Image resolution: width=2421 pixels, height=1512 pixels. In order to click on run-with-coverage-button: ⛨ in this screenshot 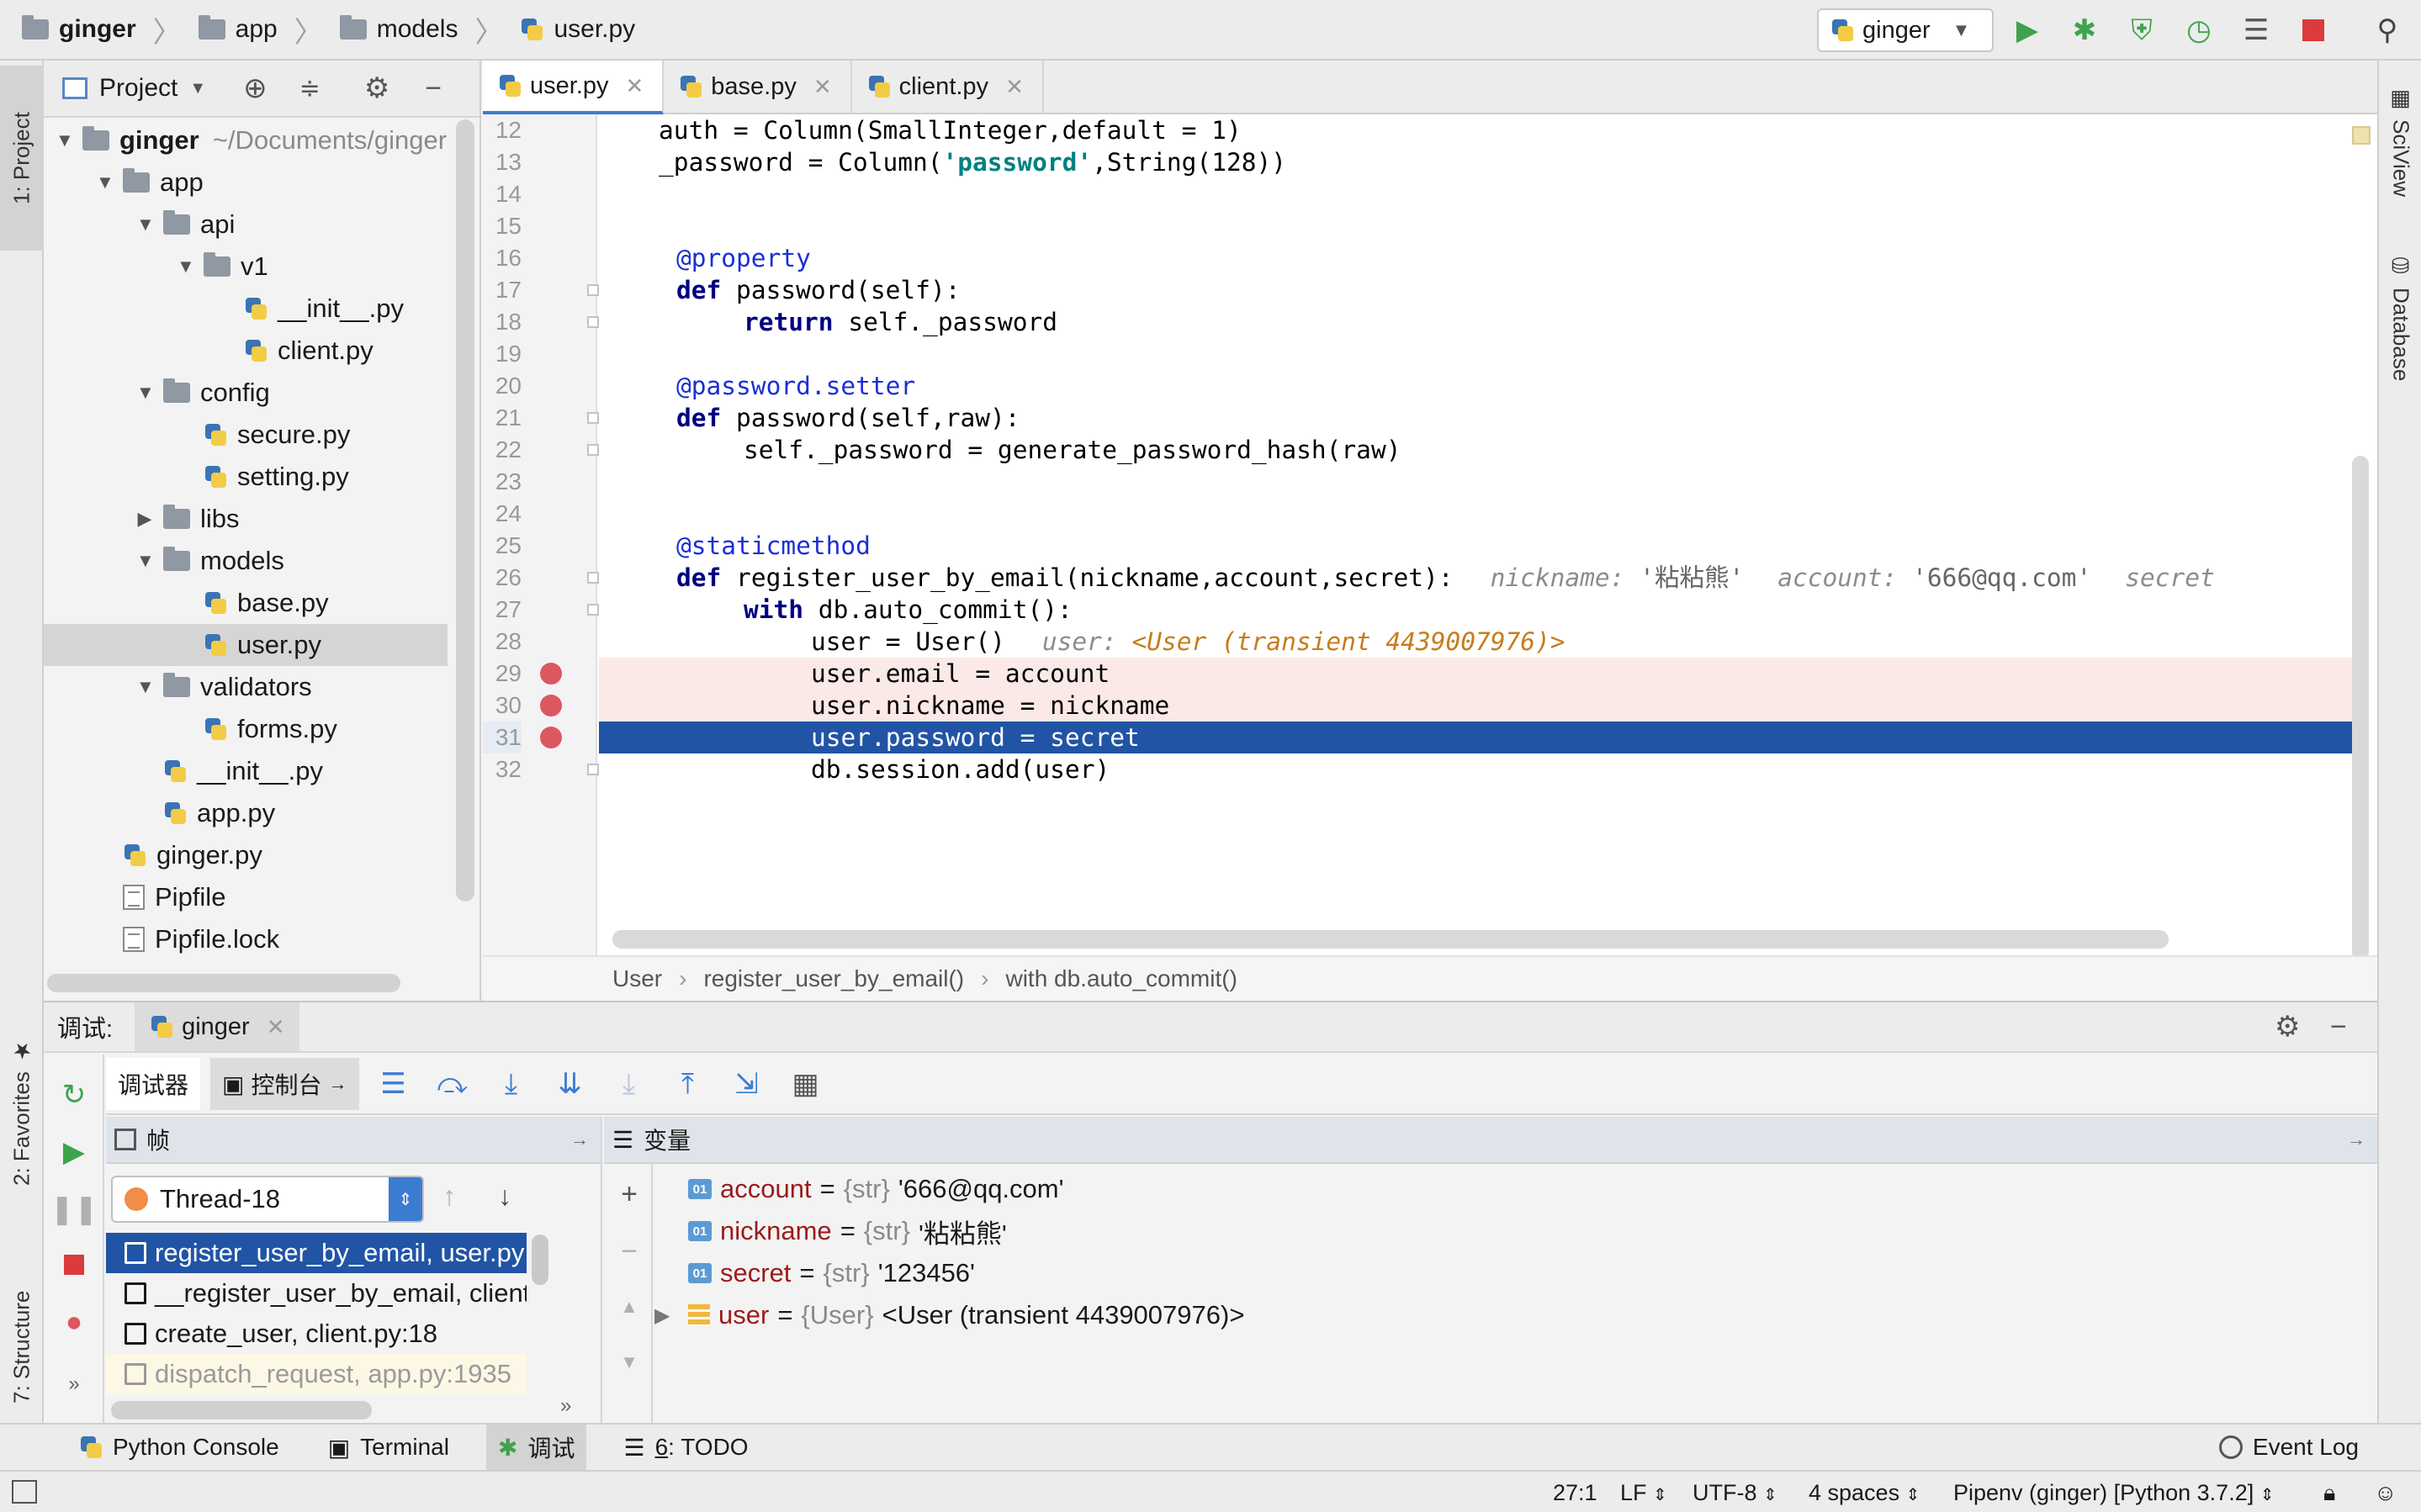, I will do `click(2142, 30)`.